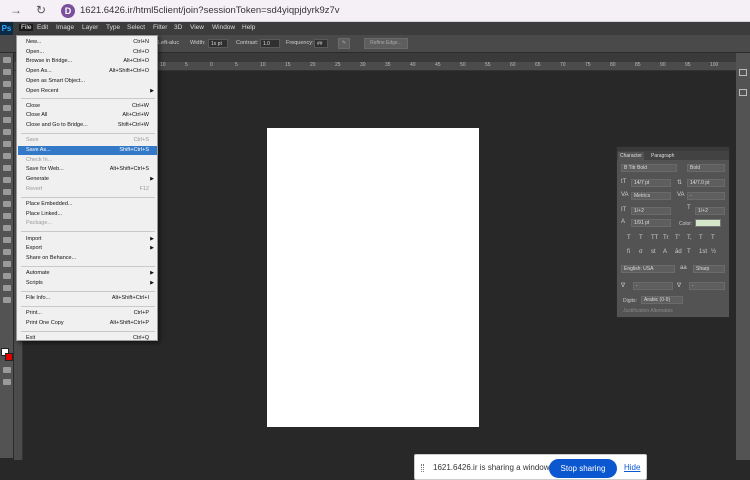 The image size is (750, 480). I want to click on opentype-button: ½, so click(713, 252).